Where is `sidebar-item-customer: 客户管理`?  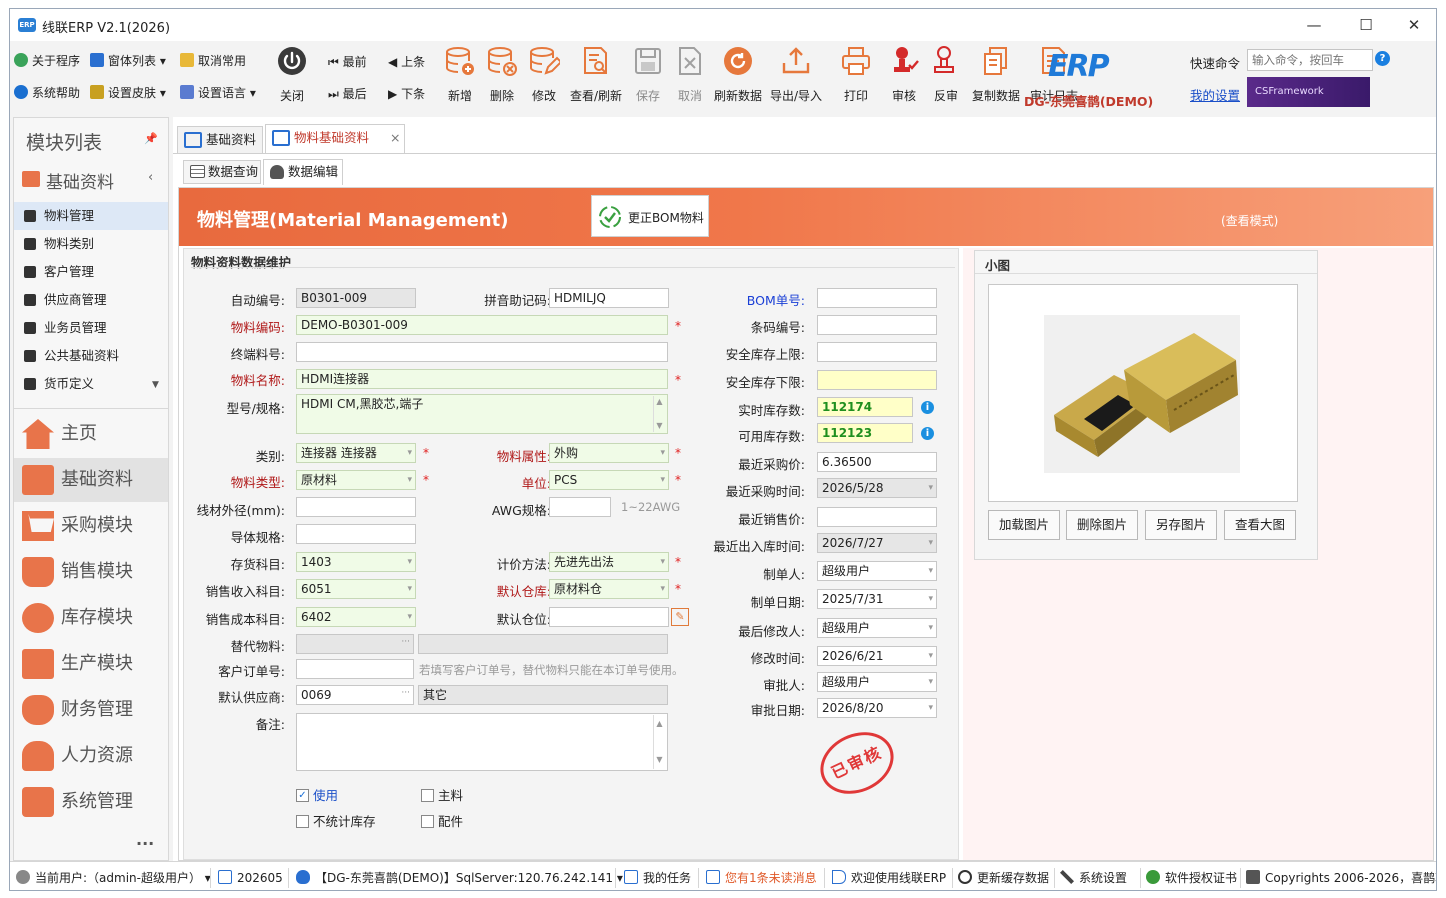
sidebar-item-customer: 客户管理 is located at coordinates (91, 272).